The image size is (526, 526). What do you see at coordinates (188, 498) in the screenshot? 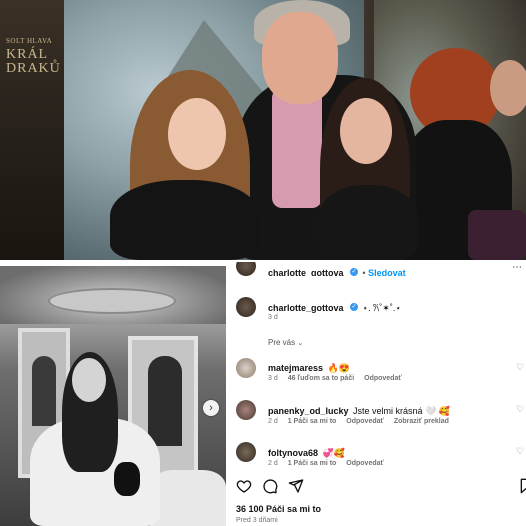
I see `bathtub` at bounding box center [188, 498].